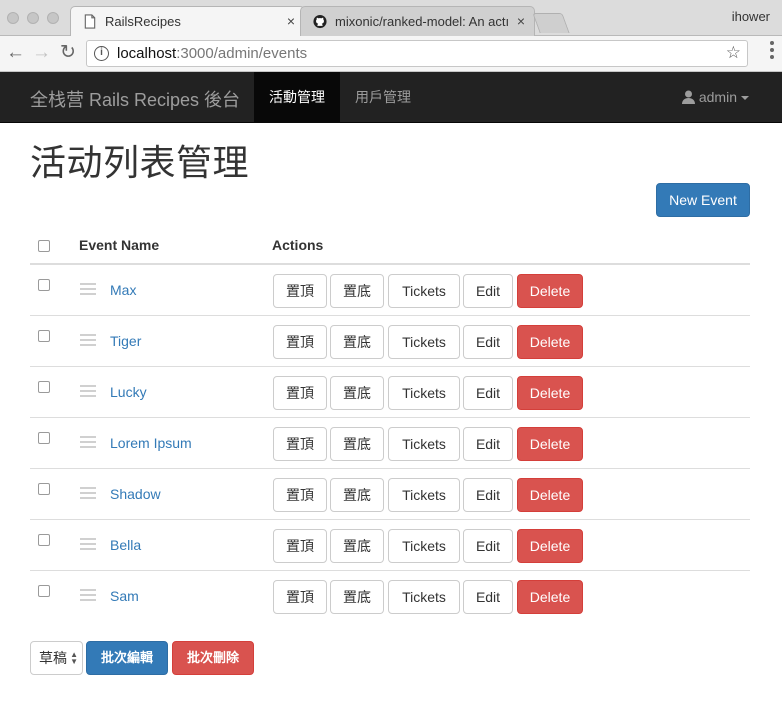 The height and width of the screenshot is (718, 782). I want to click on browser-toolbar: ← → ↻ i localhost:3000/admin/events ☆, so click(391, 54).